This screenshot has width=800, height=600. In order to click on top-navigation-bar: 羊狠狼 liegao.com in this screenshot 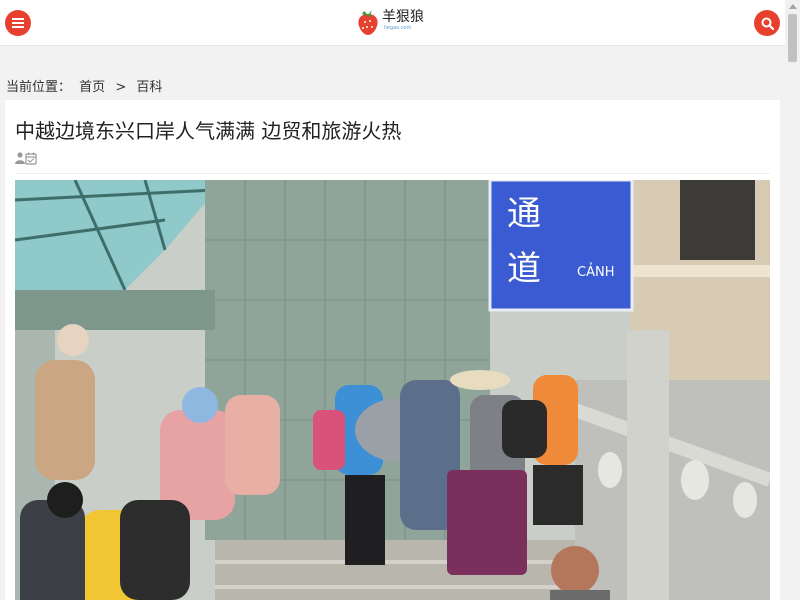, I will do `click(392, 23)`.